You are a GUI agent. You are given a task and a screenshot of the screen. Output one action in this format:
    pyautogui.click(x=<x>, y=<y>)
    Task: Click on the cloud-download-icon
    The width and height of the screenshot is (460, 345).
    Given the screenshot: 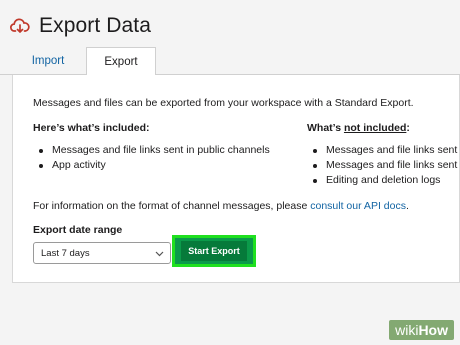 What is the action you would take?
    pyautogui.click(x=20, y=26)
    